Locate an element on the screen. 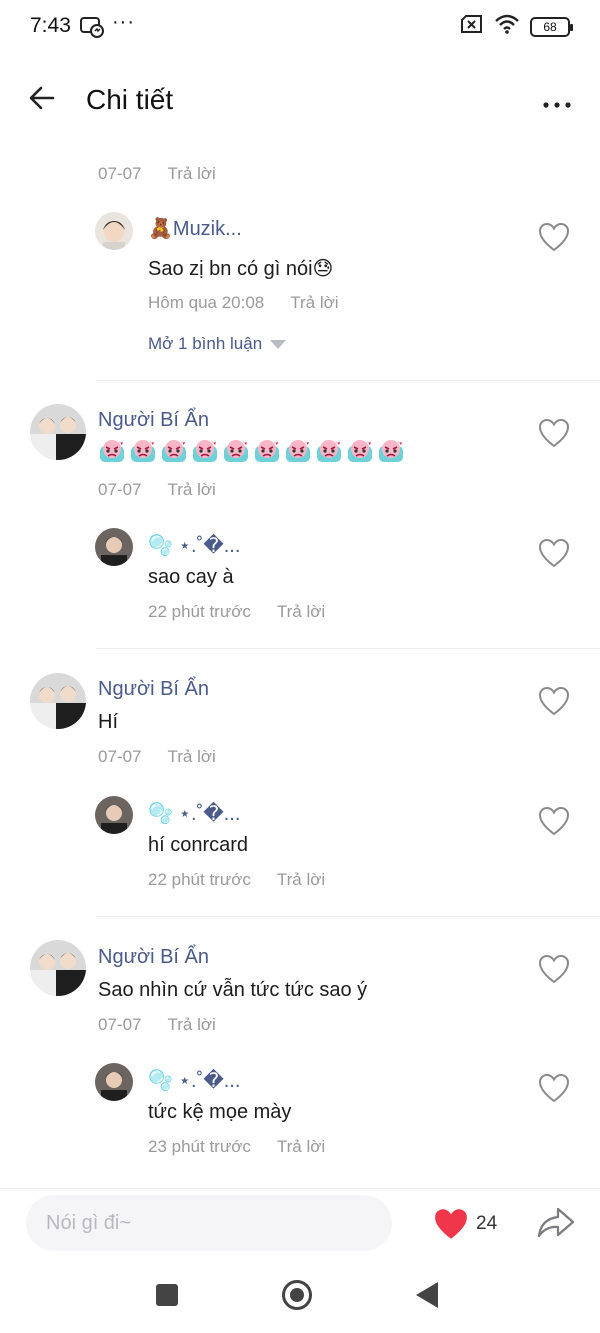 The image size is (600, 1333). comment-input-bar: Nói gì đi~ 24 is located at coordinates (300, 1225).